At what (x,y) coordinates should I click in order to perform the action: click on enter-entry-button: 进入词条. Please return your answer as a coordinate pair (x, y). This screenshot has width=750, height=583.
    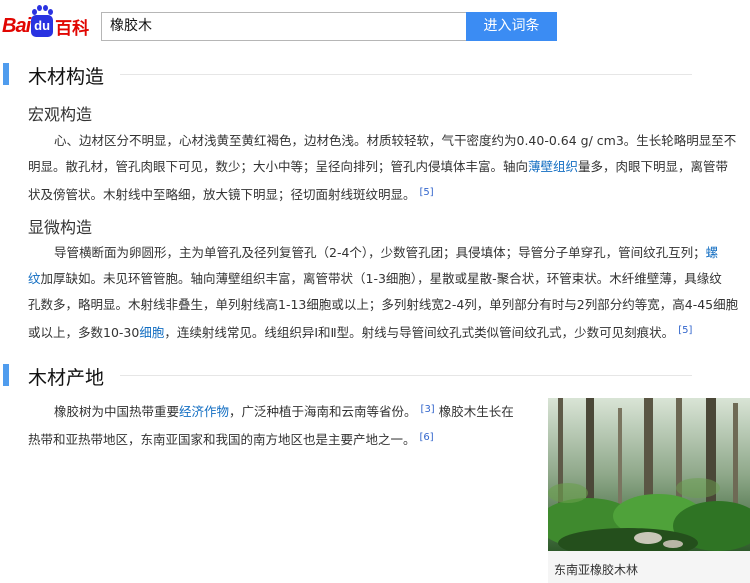
    Looking at the image, I should click on (511, 26).